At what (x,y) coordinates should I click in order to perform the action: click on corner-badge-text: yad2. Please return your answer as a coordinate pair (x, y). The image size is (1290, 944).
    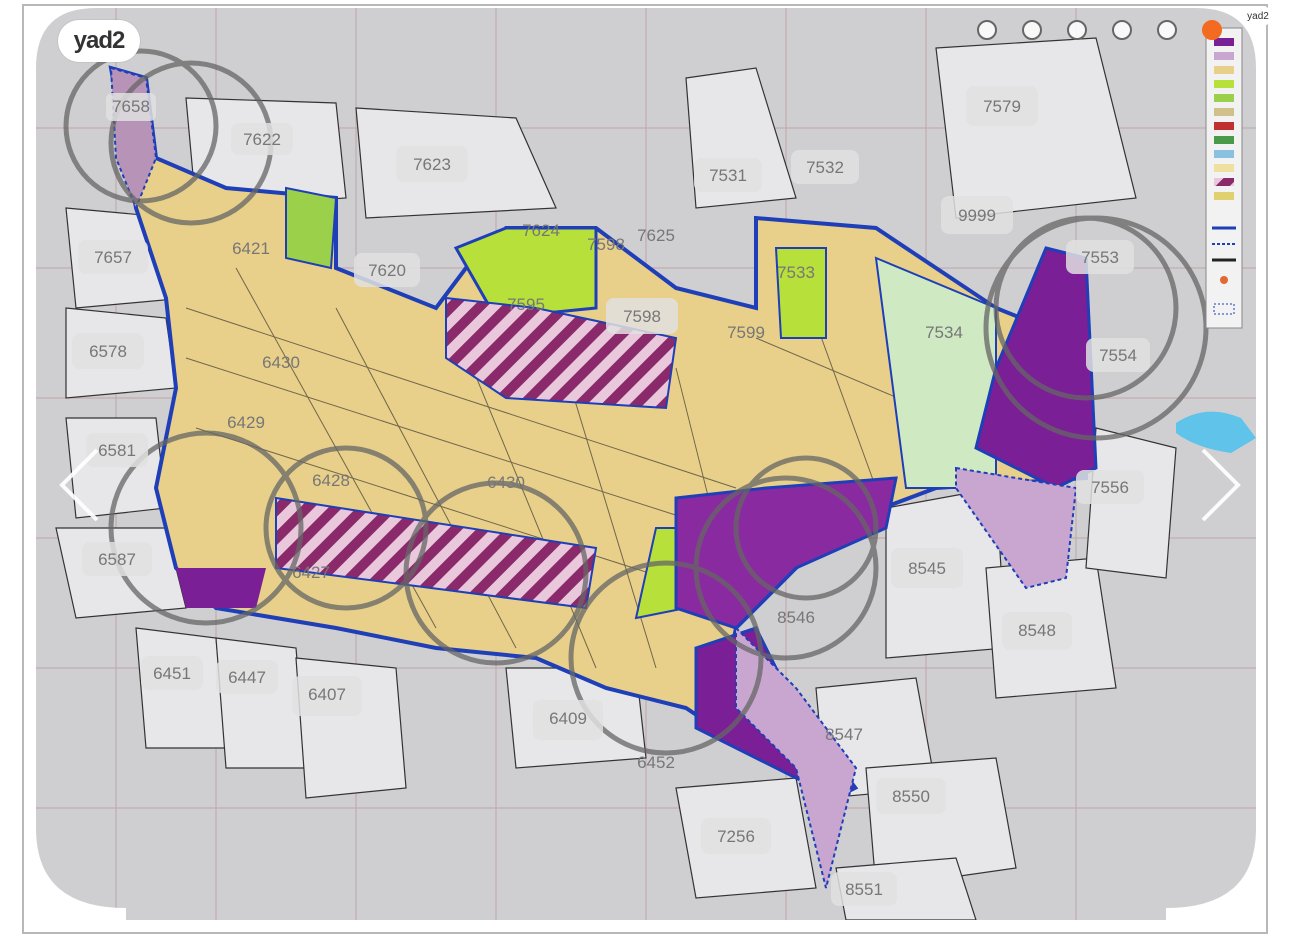
    Looking at the image, I should click on (1258, 16).